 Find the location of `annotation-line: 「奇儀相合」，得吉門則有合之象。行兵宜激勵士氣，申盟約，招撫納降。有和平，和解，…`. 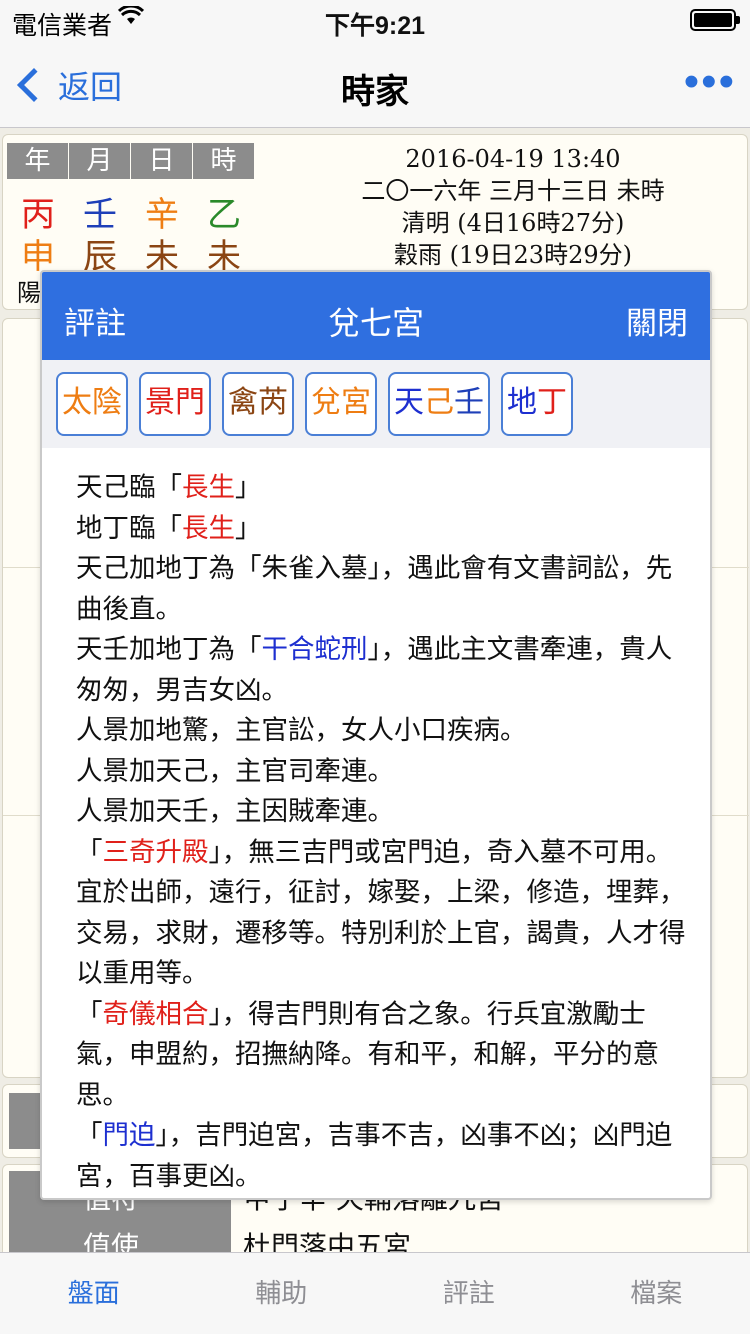

annotation-line: 「奇儀相合」，得吉門則有合之象。行兵宜激勵士氣，申盟約，招撫納降。有和平，和解，… is located at coordinates (367, 1054).